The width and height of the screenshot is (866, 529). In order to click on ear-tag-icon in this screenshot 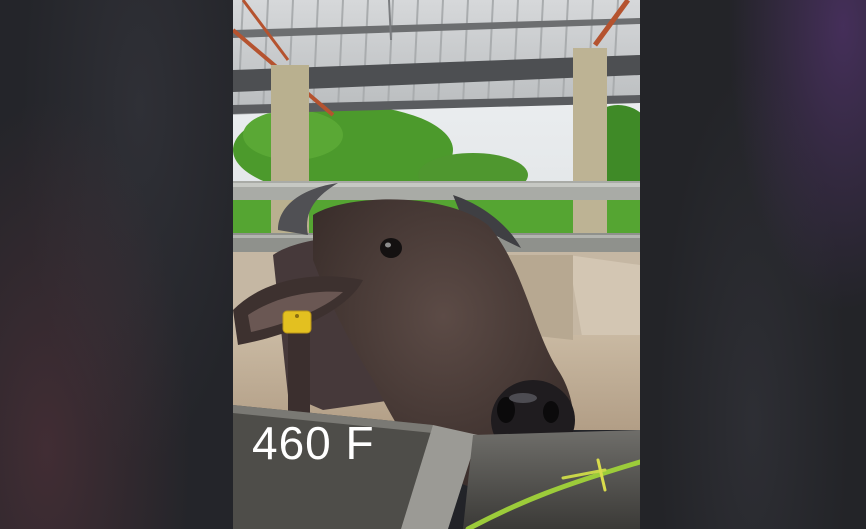, I will do `click(297, 322)`.